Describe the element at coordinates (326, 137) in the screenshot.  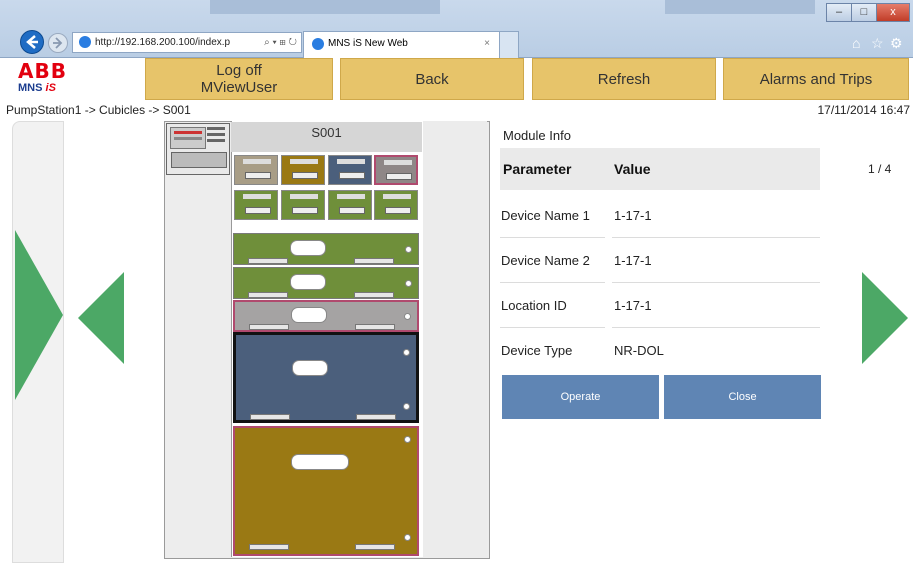
I see `cubicle-title: S001` at that location.